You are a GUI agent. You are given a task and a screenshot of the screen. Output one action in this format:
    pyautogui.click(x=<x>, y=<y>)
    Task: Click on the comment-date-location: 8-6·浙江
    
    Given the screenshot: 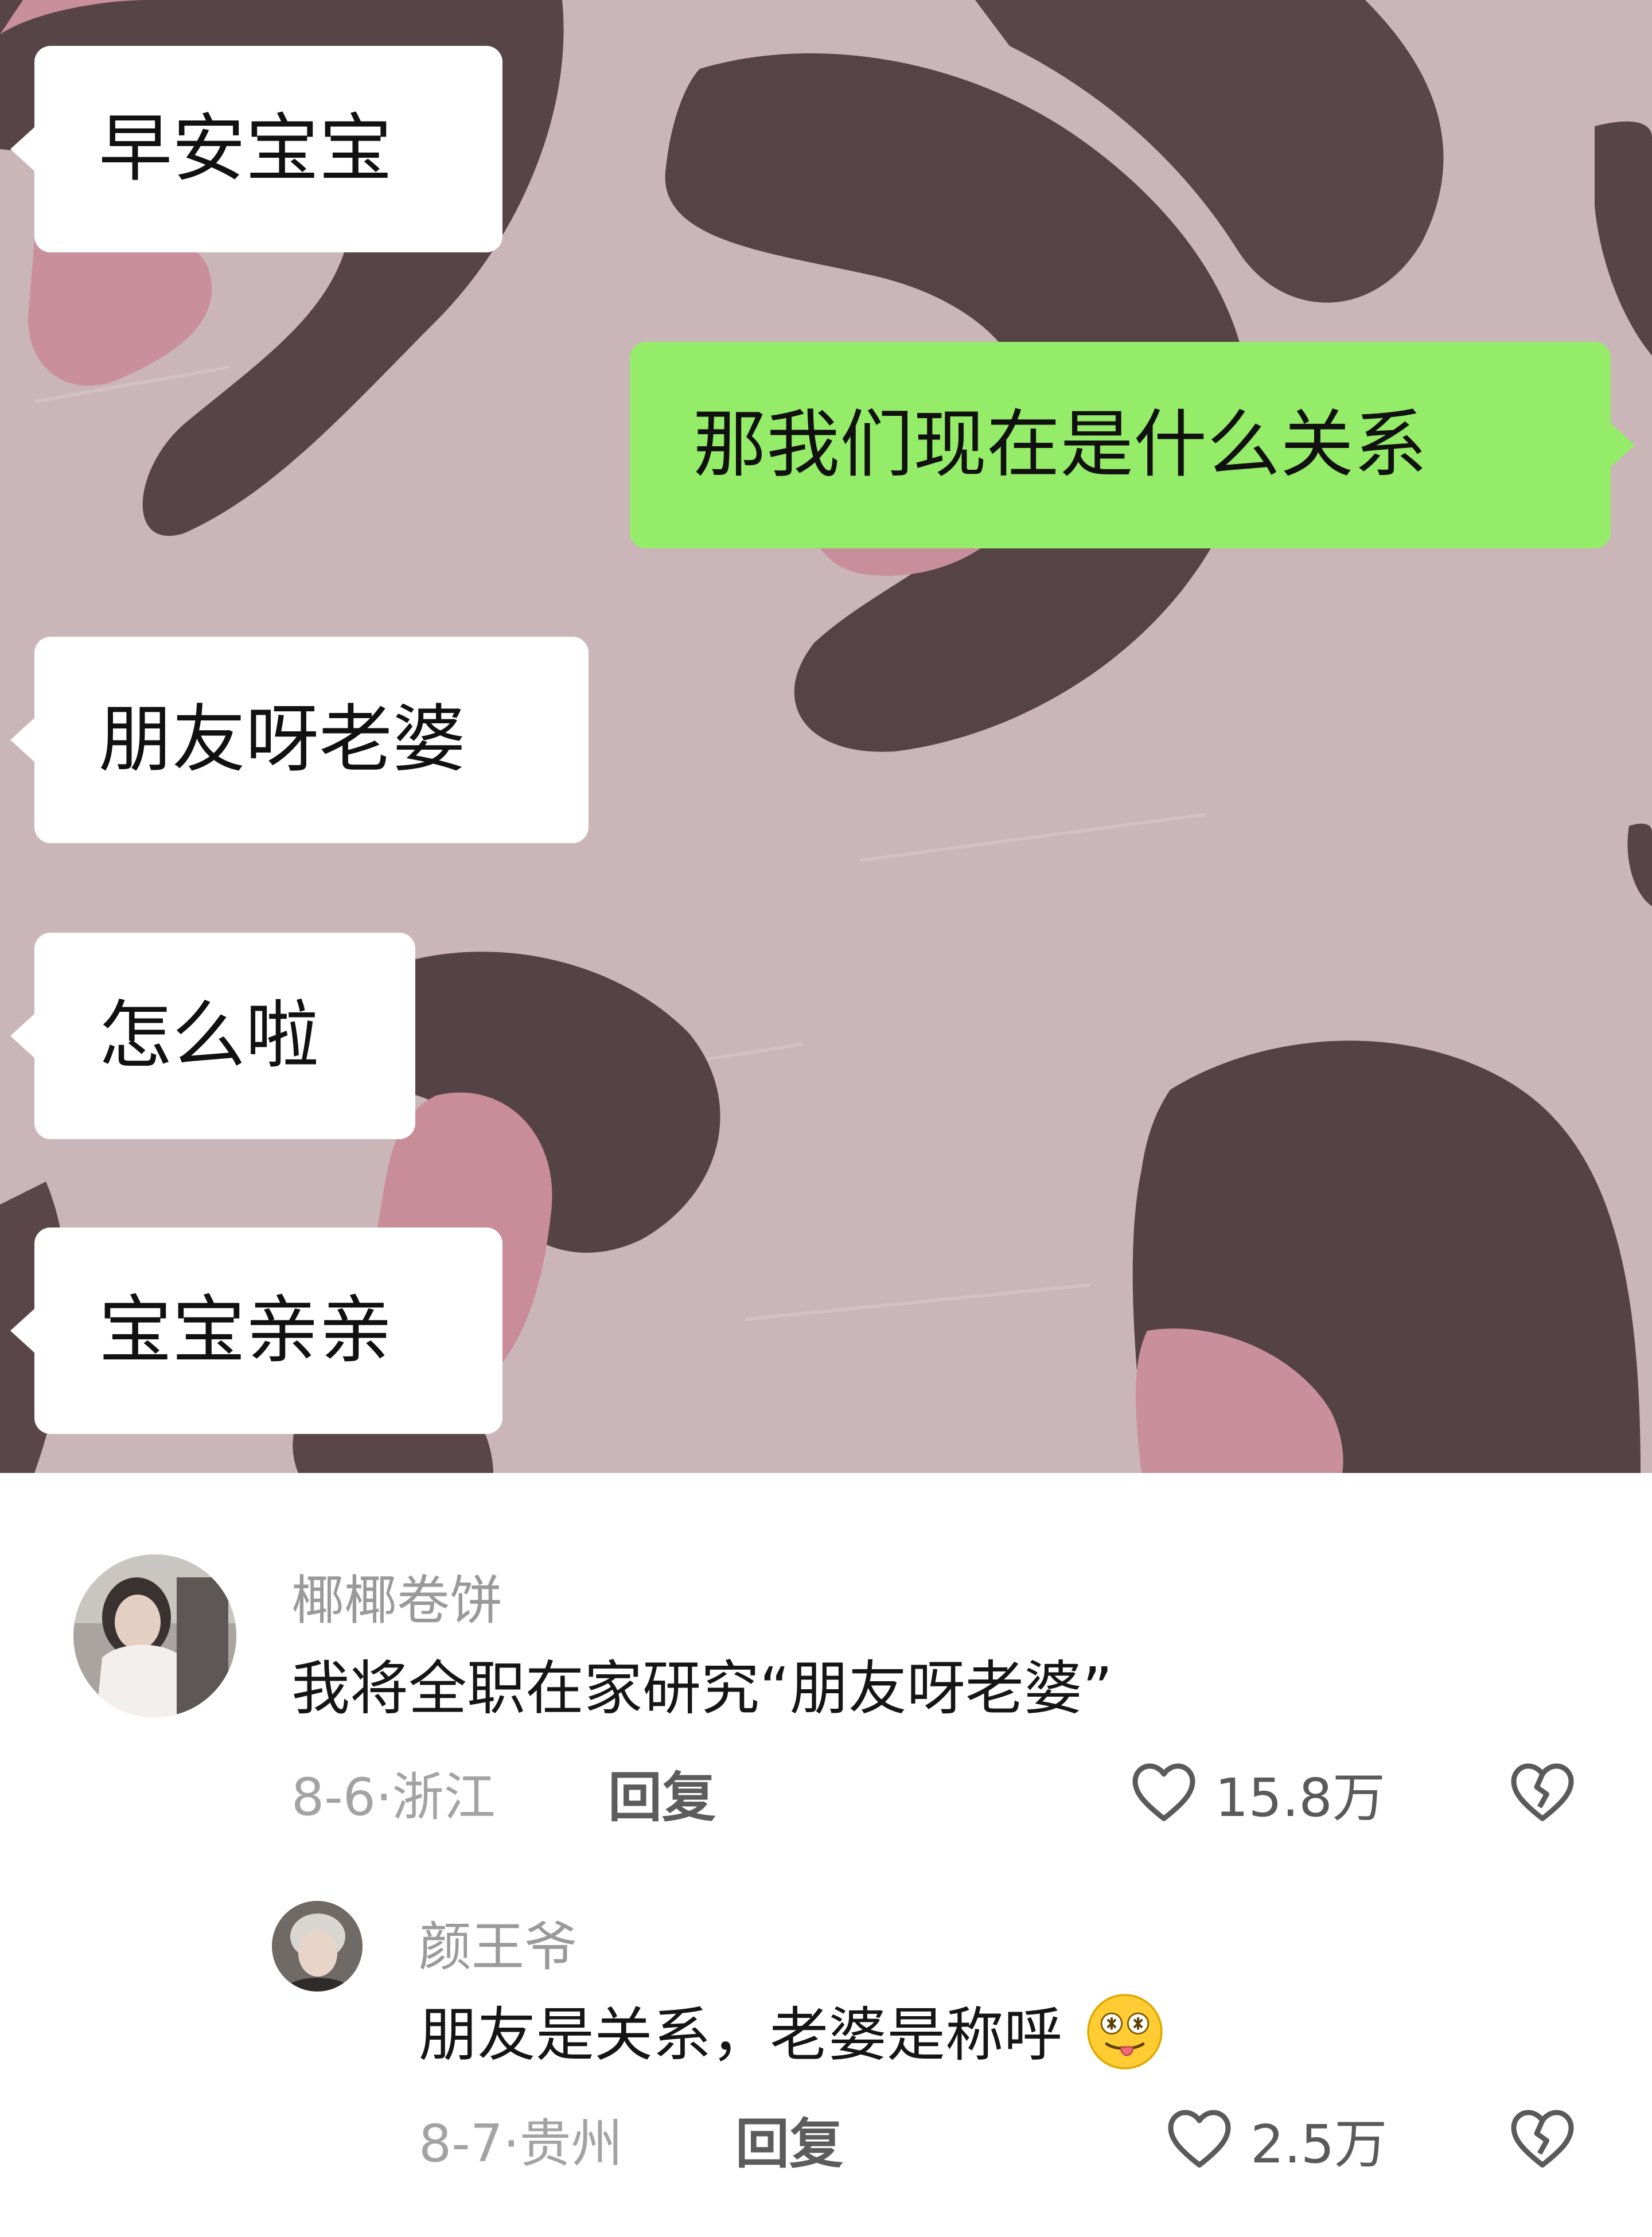 What is the action you would take?
    pyautogui.click(x=393, y=1797)
    